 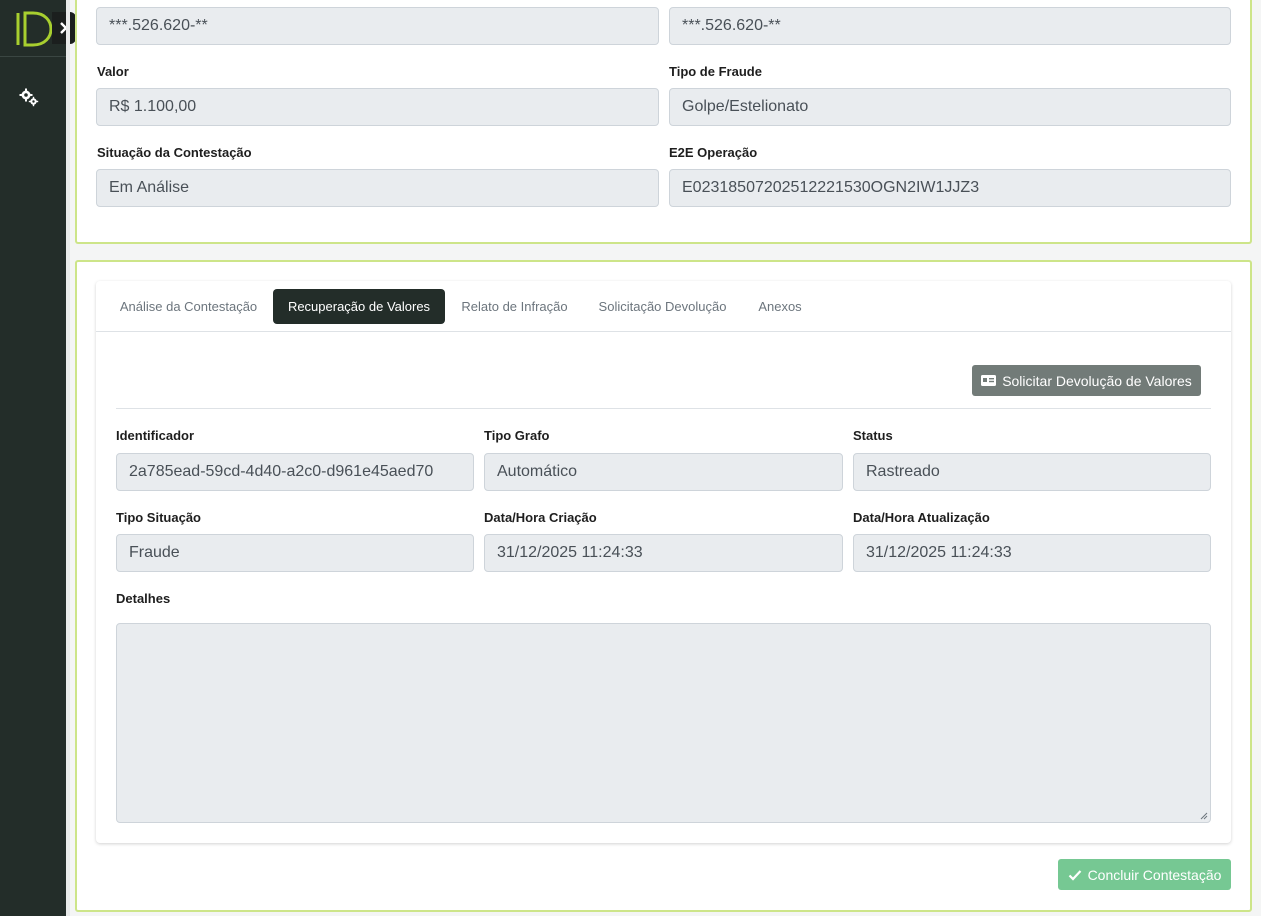 I want to click on data-atualizacao-field: 31/12/2025 11:24:33, so click(x=1032, y=553).